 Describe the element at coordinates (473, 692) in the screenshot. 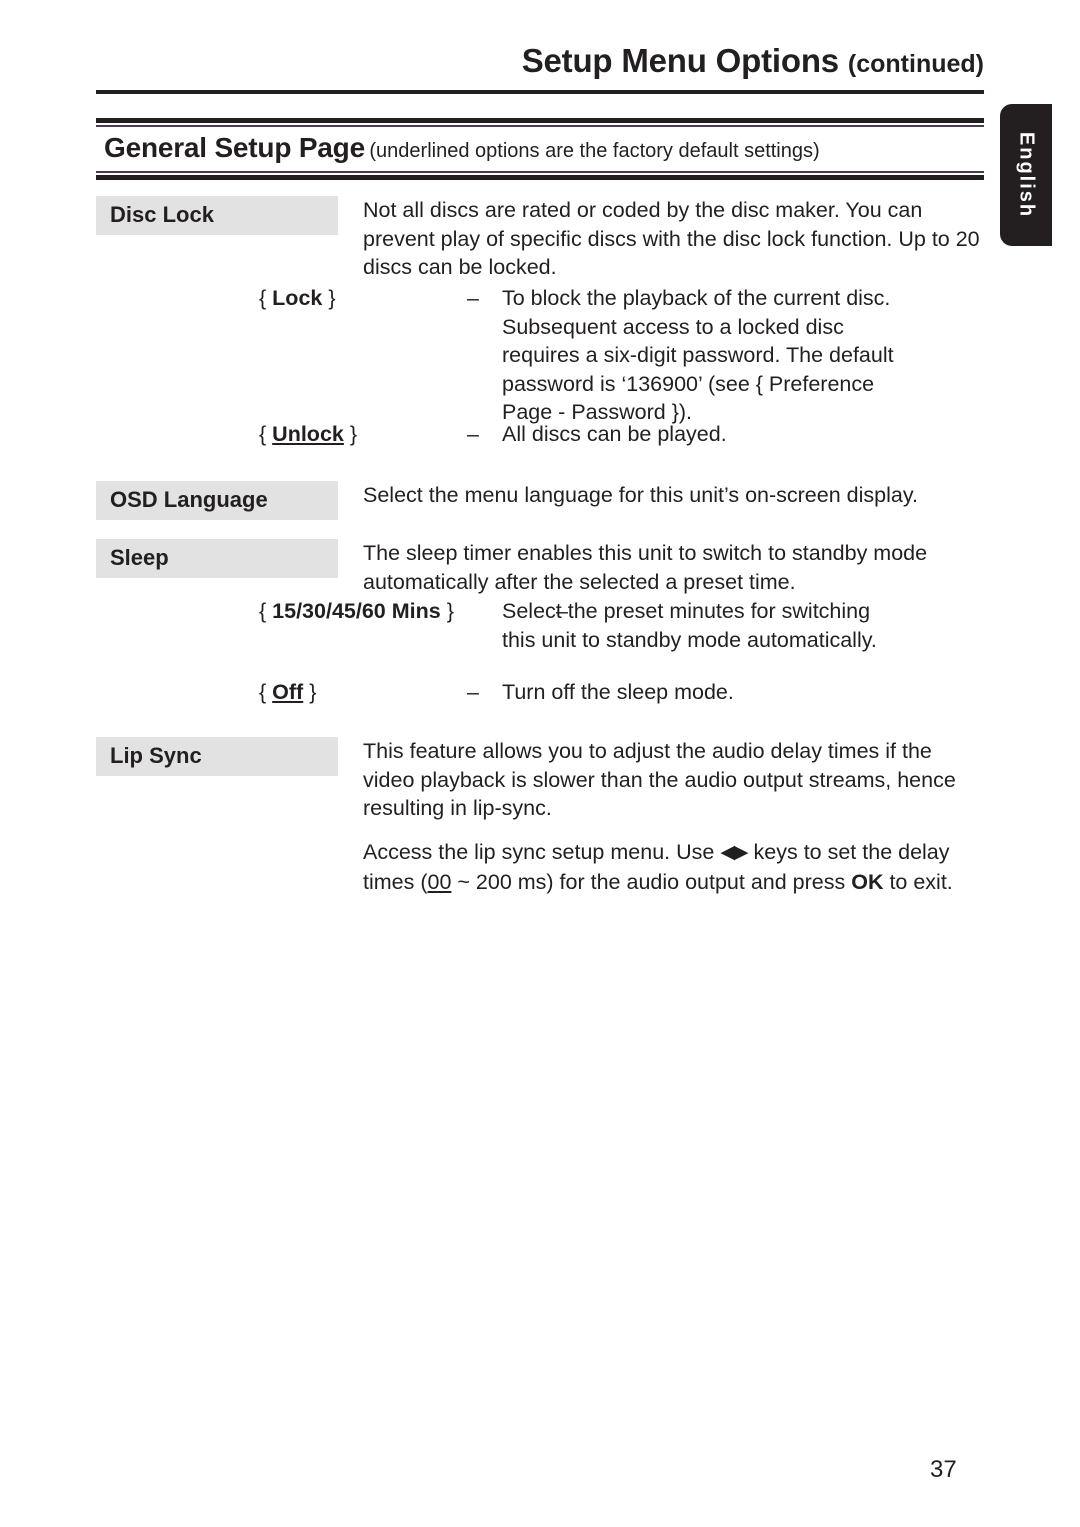

I see `option-sleep-off-dash: –` at that location.